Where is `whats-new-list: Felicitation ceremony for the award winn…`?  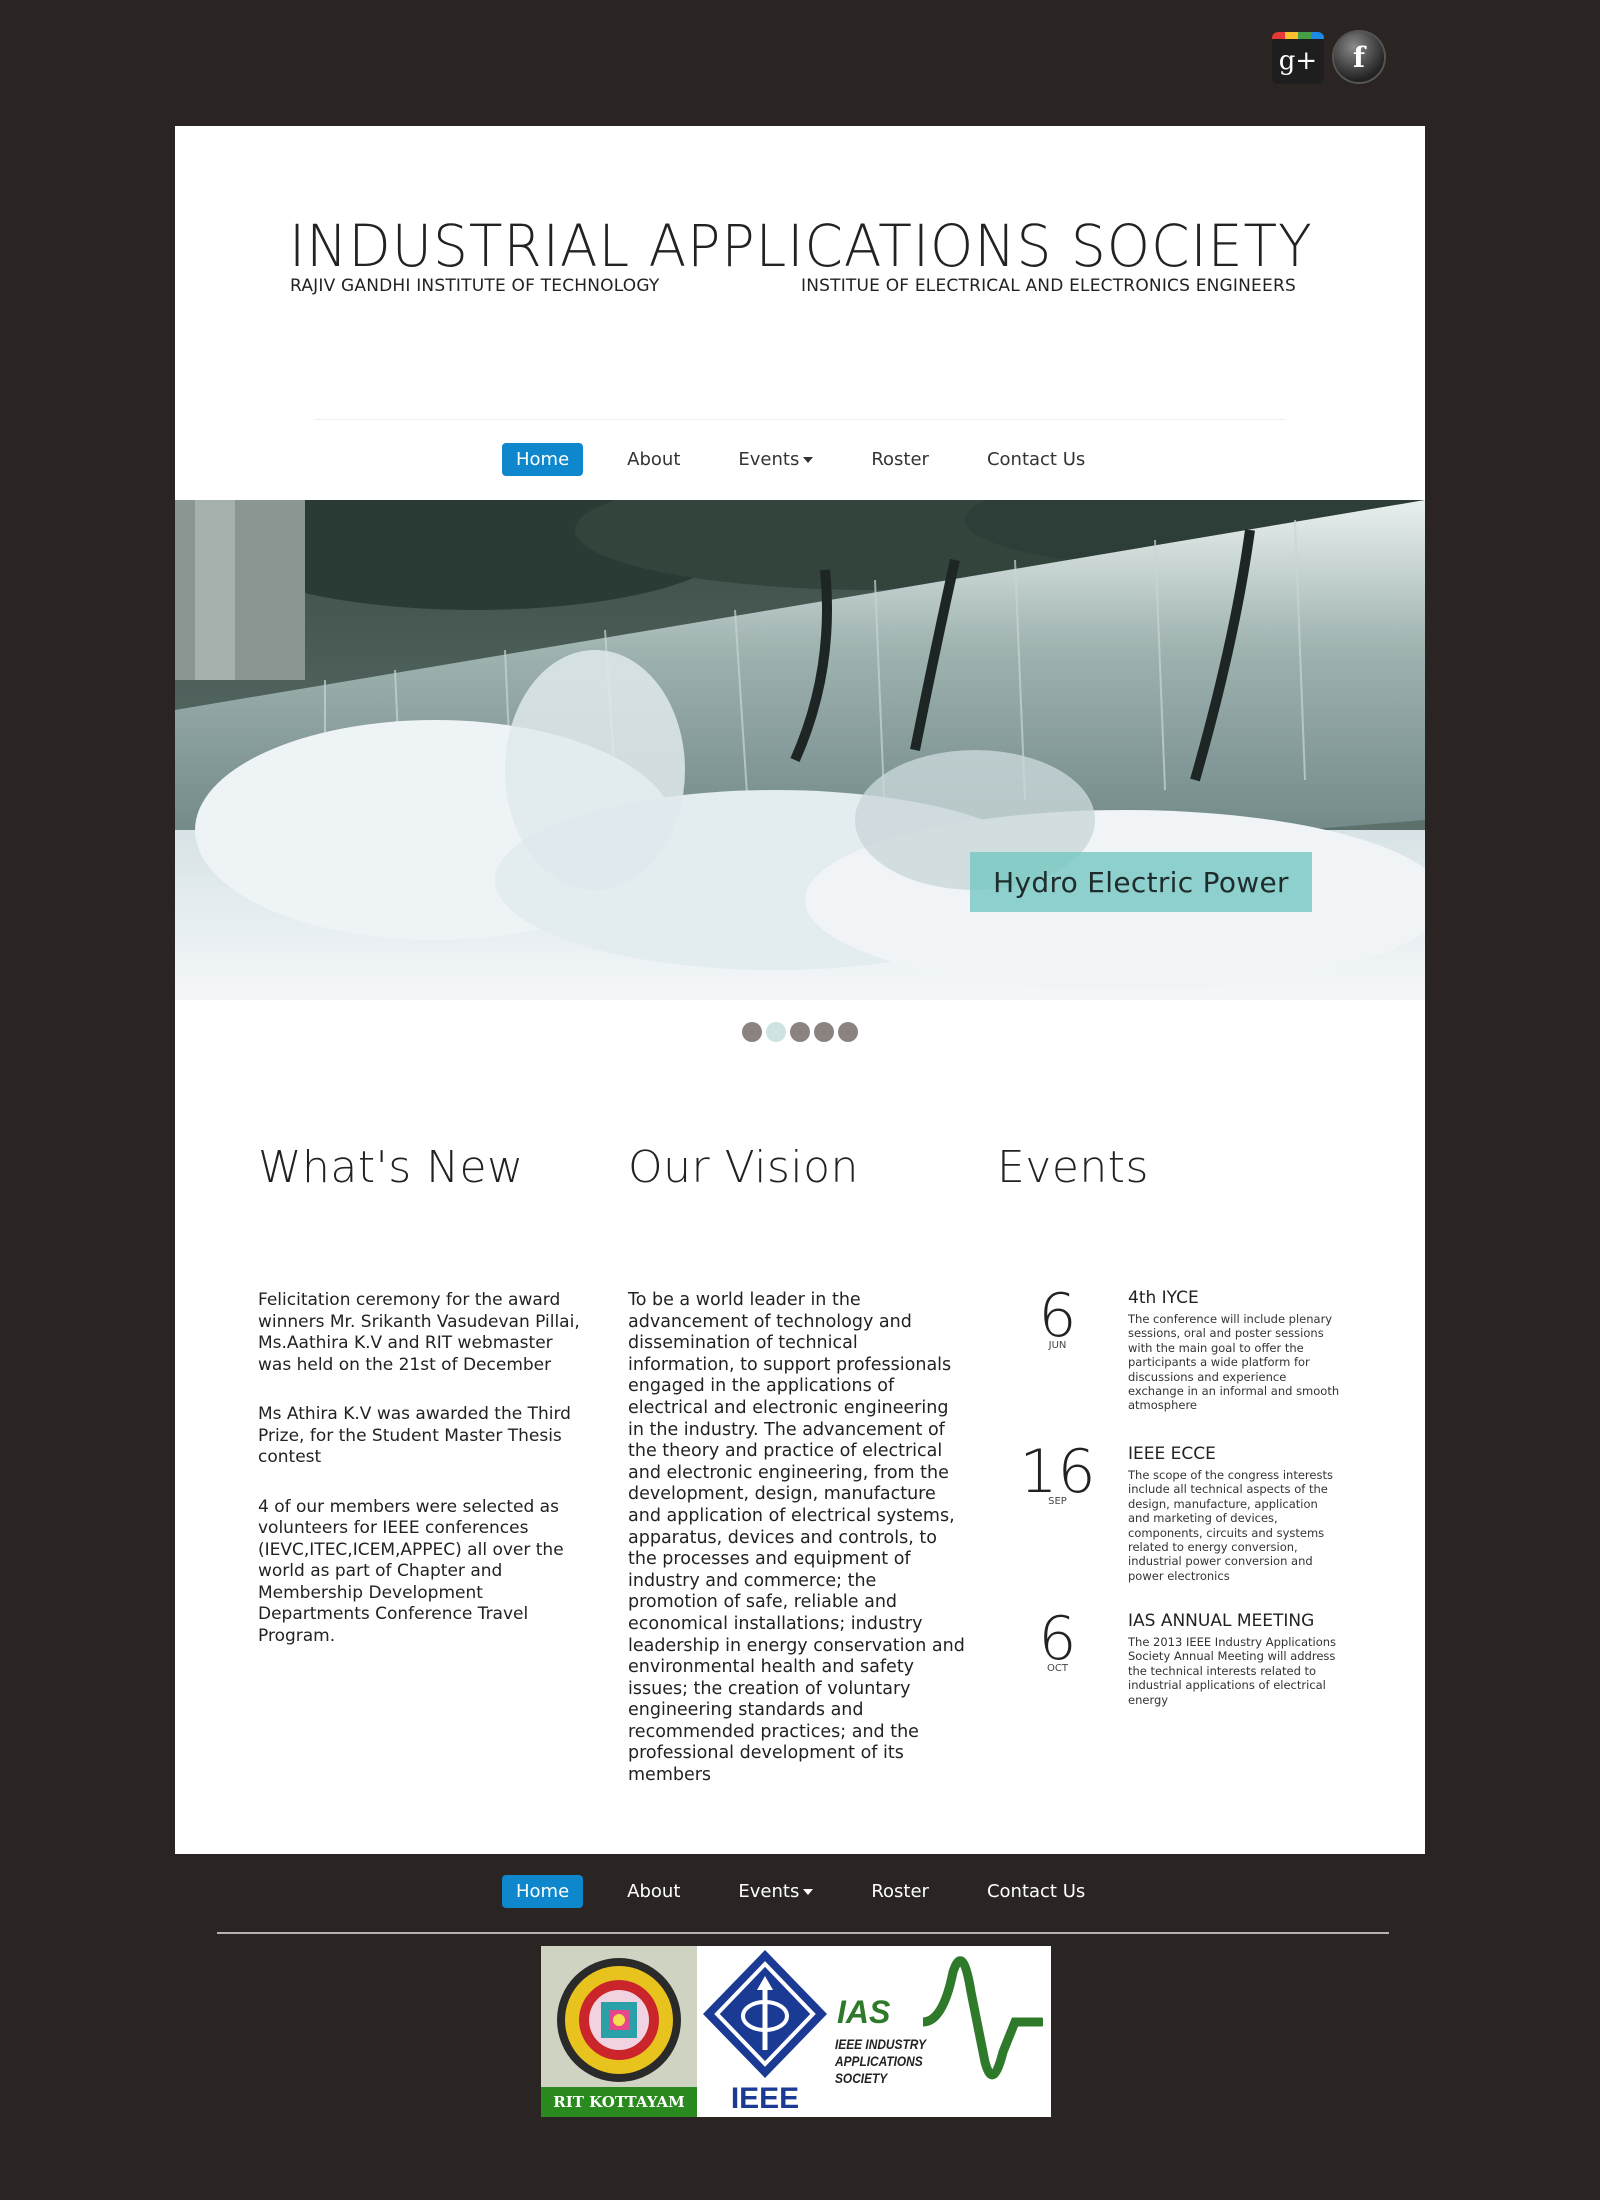
whats-new-list: Felicitation ceremony for the award winn… is located at coordinates (423, 1482).